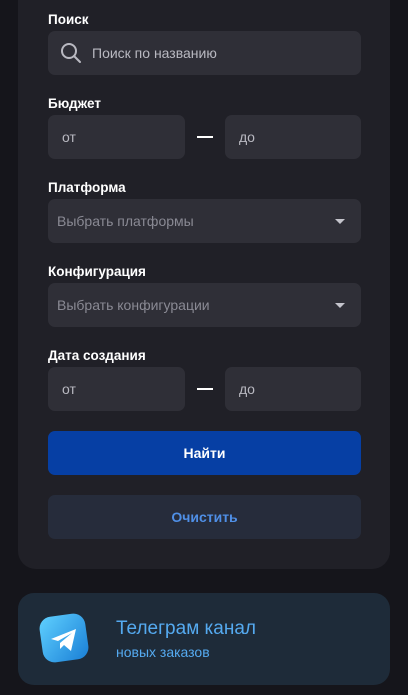 This screenshot has height=695, width=408. I want to click on search-input: Поиск по названию, so click(204, 53).